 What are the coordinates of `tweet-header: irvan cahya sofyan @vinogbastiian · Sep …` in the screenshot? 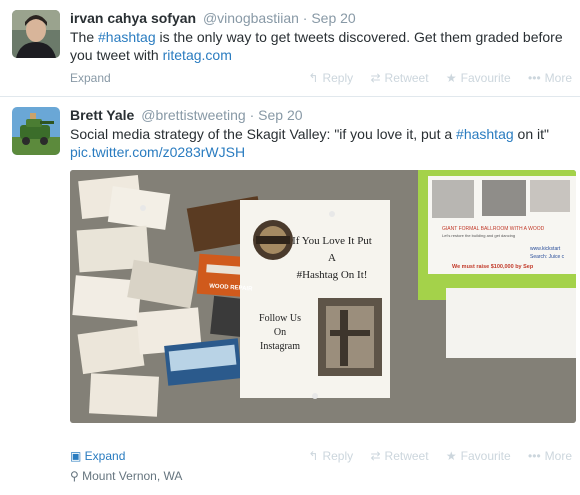 It's located at (213, 18).